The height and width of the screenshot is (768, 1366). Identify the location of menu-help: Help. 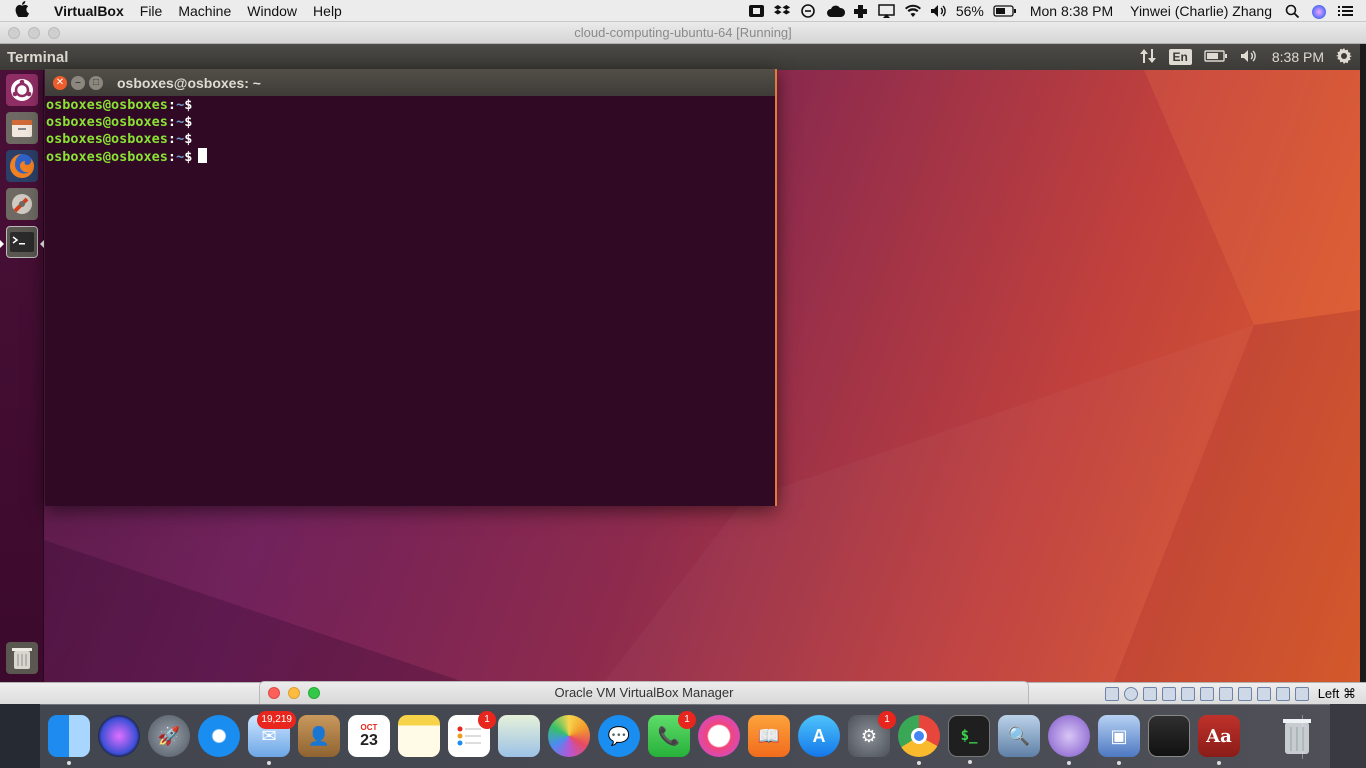
(327, 11).